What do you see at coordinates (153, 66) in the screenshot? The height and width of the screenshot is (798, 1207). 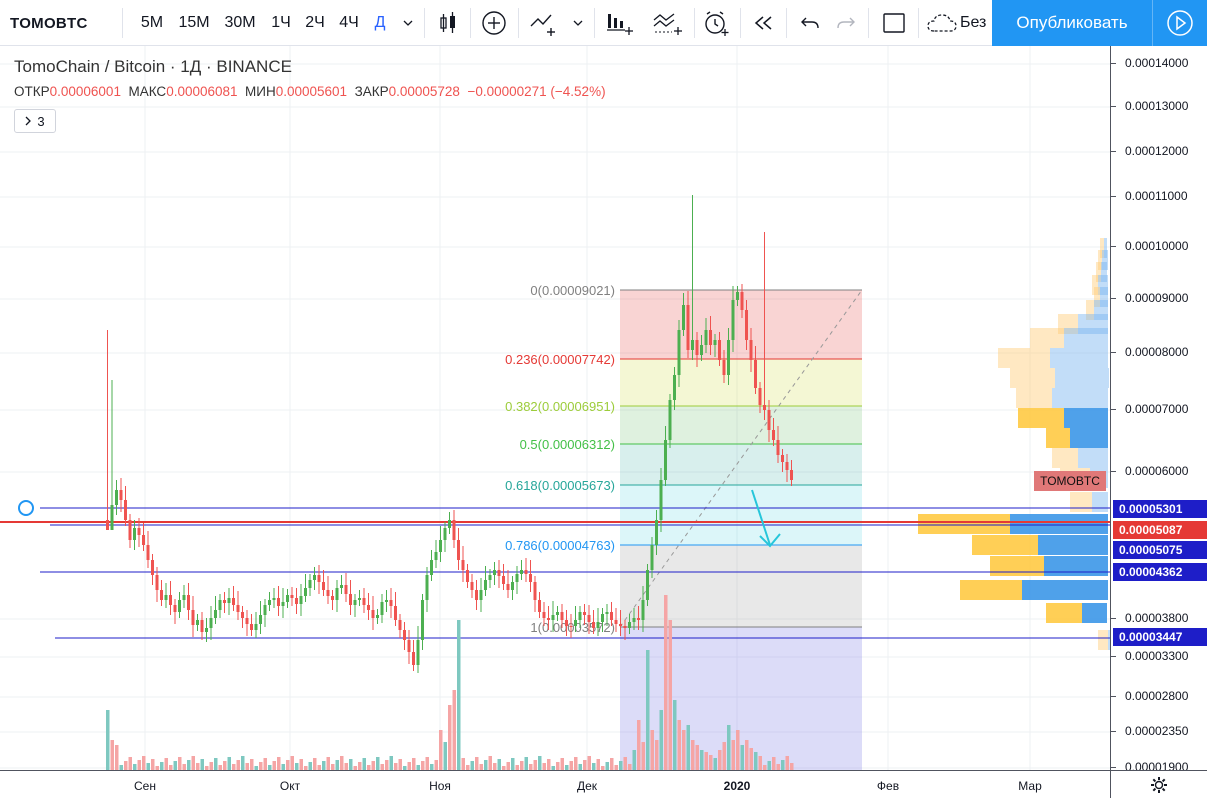 I see `legend-symbol-title: TomoChain / Bitcoin · 1Д · BINANCE` at bounding box center [153, 66].